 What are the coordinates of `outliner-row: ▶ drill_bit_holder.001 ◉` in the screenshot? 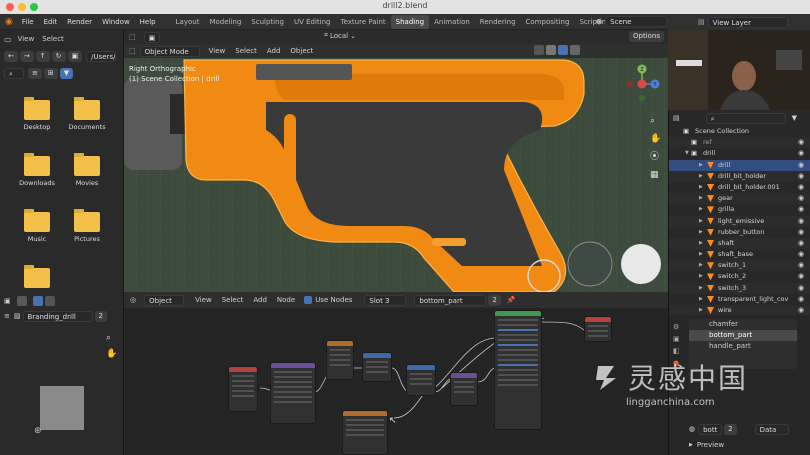 It's located at (739, 187).